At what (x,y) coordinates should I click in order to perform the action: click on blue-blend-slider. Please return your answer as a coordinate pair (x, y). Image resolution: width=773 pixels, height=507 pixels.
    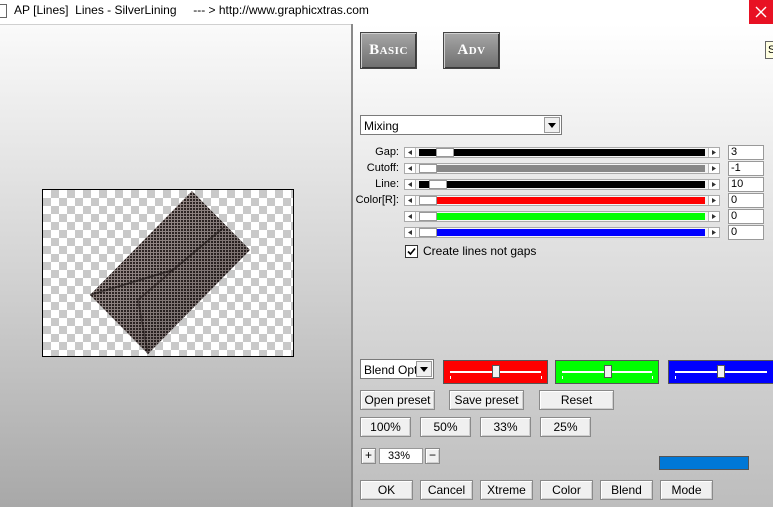
    Looking at the image, I should click on (720, 372).